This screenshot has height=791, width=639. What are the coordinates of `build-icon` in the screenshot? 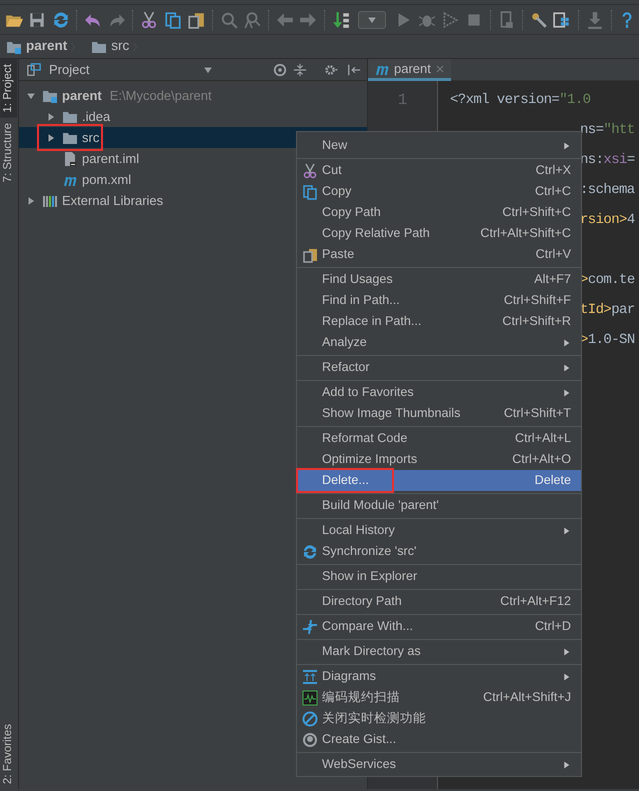 It's located at (341, 19).